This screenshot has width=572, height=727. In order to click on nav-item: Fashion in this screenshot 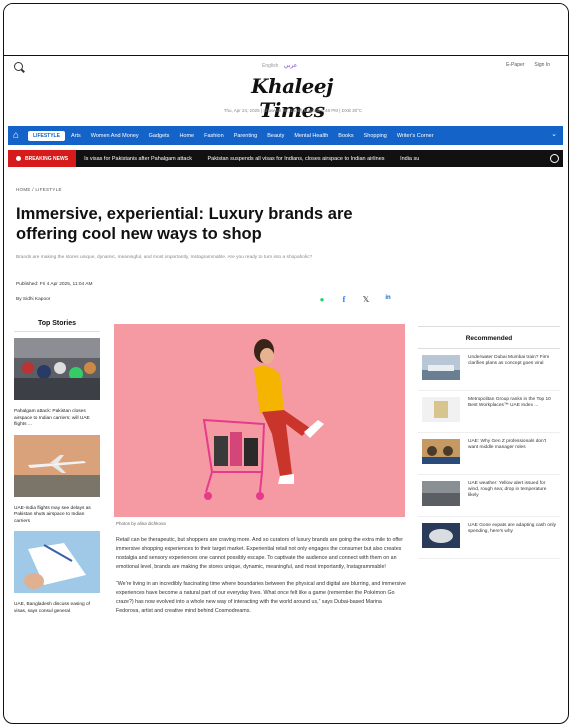, I will do `click(214, 136)`.